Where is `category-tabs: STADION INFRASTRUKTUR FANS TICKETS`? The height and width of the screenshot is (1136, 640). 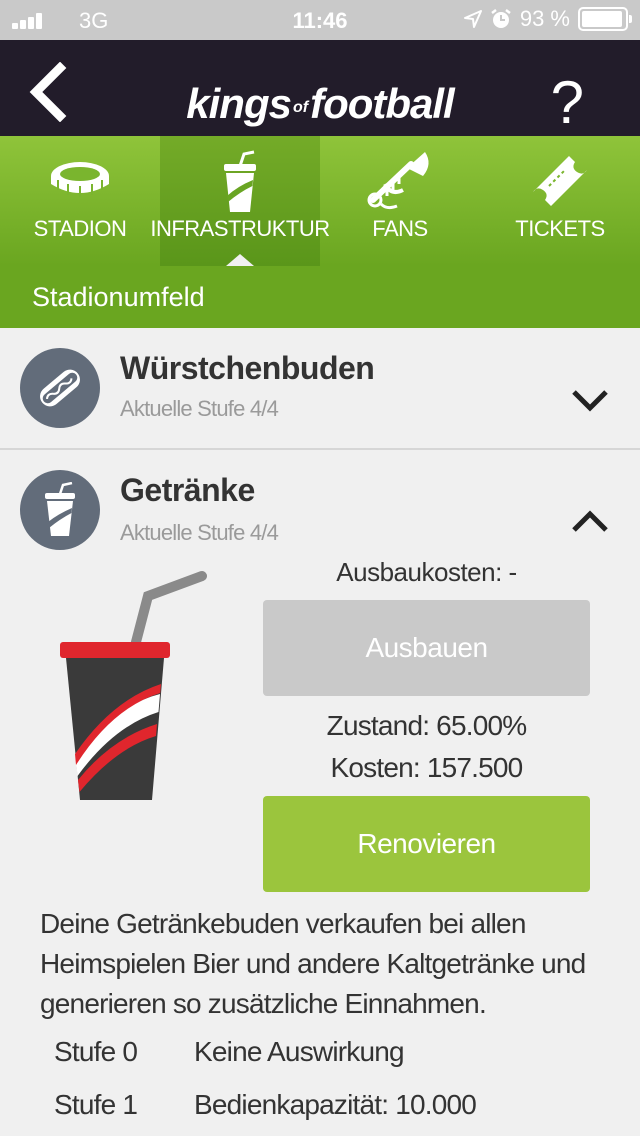
category-tabs: STADION INFRASTRUKTUR FANS TICKETS is located at coordinates (320, 201).